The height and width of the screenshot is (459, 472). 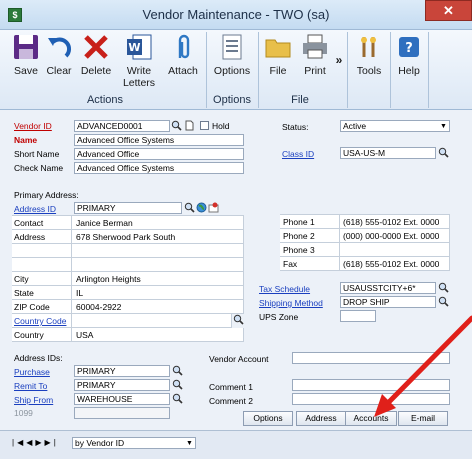 What do you see at coordinates (388, 153) in the screenshot?
I see `class-id-field: USA-US-M` at bounding box center [388, 153].